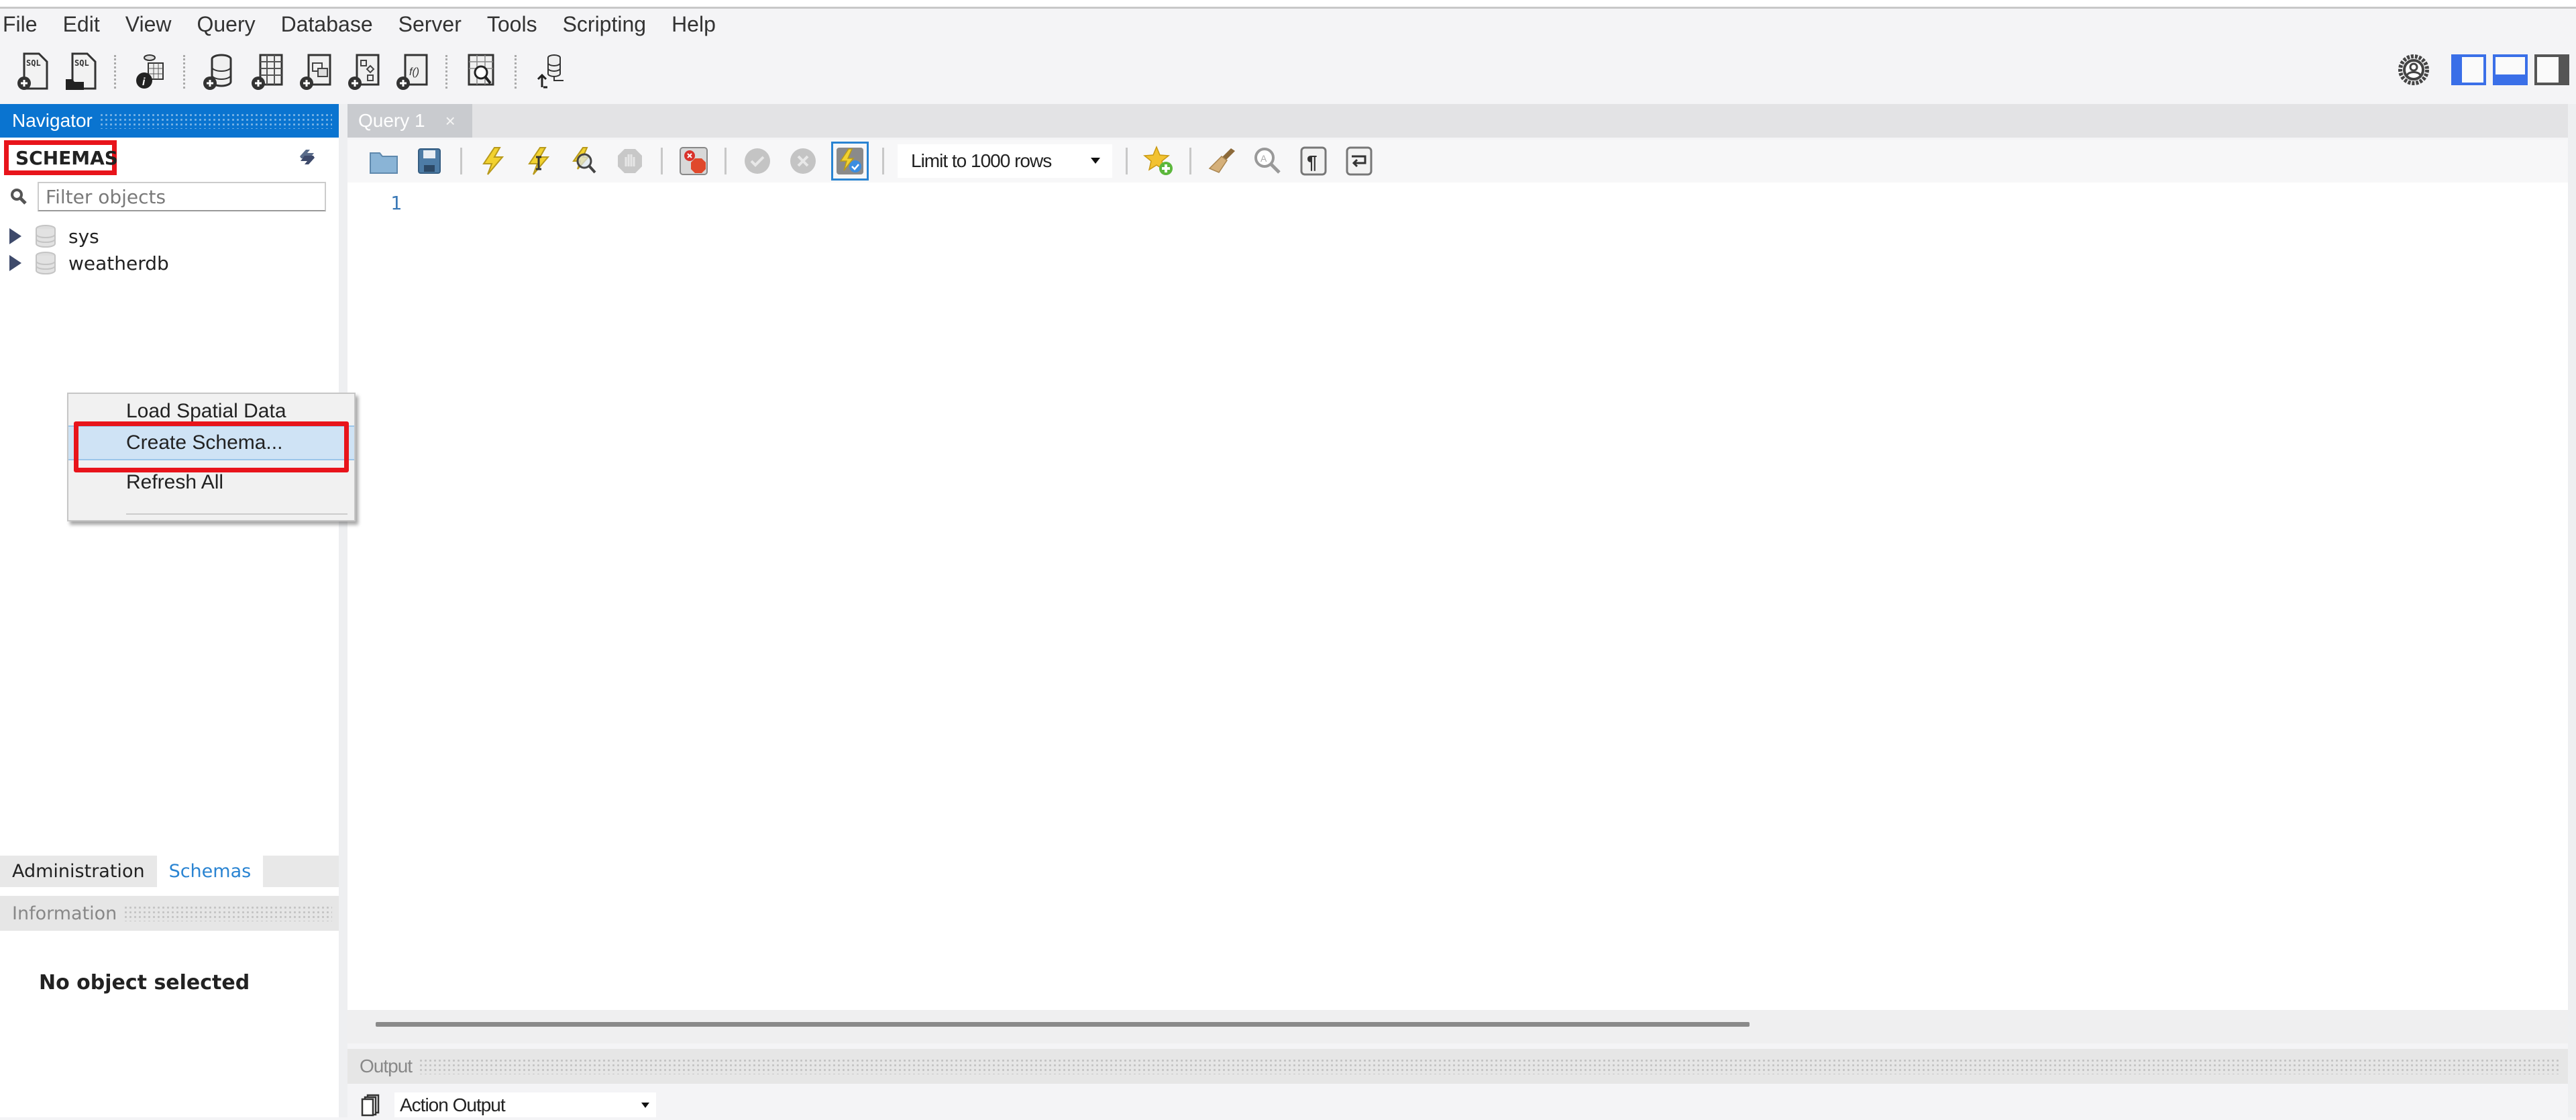 This screenshot has height=1120, width=2576. Describe the element at coordinates (409, 121) in the screenshot. I see `tab-query-1: Query 1 ×` at that location.